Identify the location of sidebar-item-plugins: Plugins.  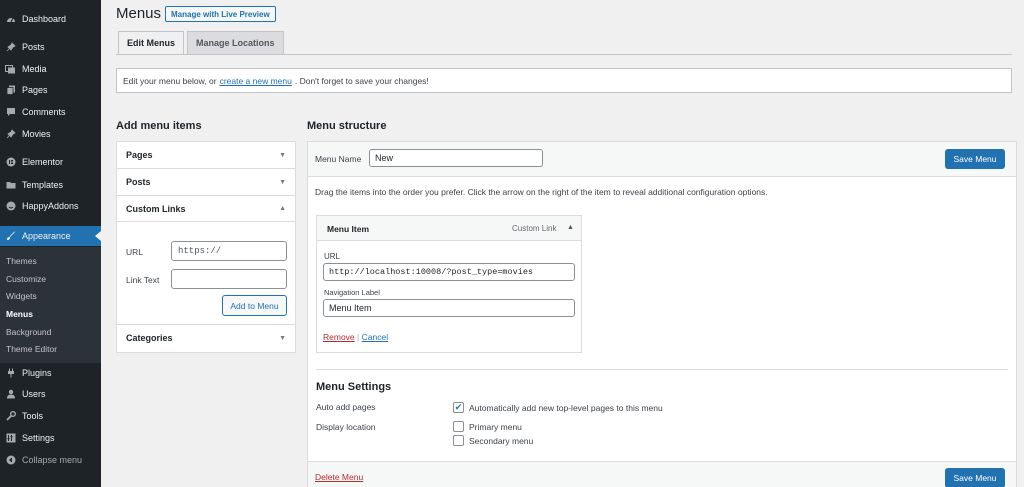
(50, 373).